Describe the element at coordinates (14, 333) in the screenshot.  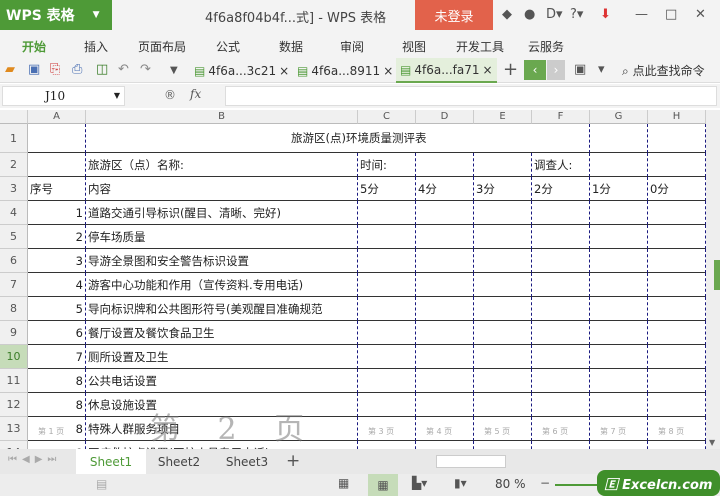
I see `row-header-9: 9` at that location.